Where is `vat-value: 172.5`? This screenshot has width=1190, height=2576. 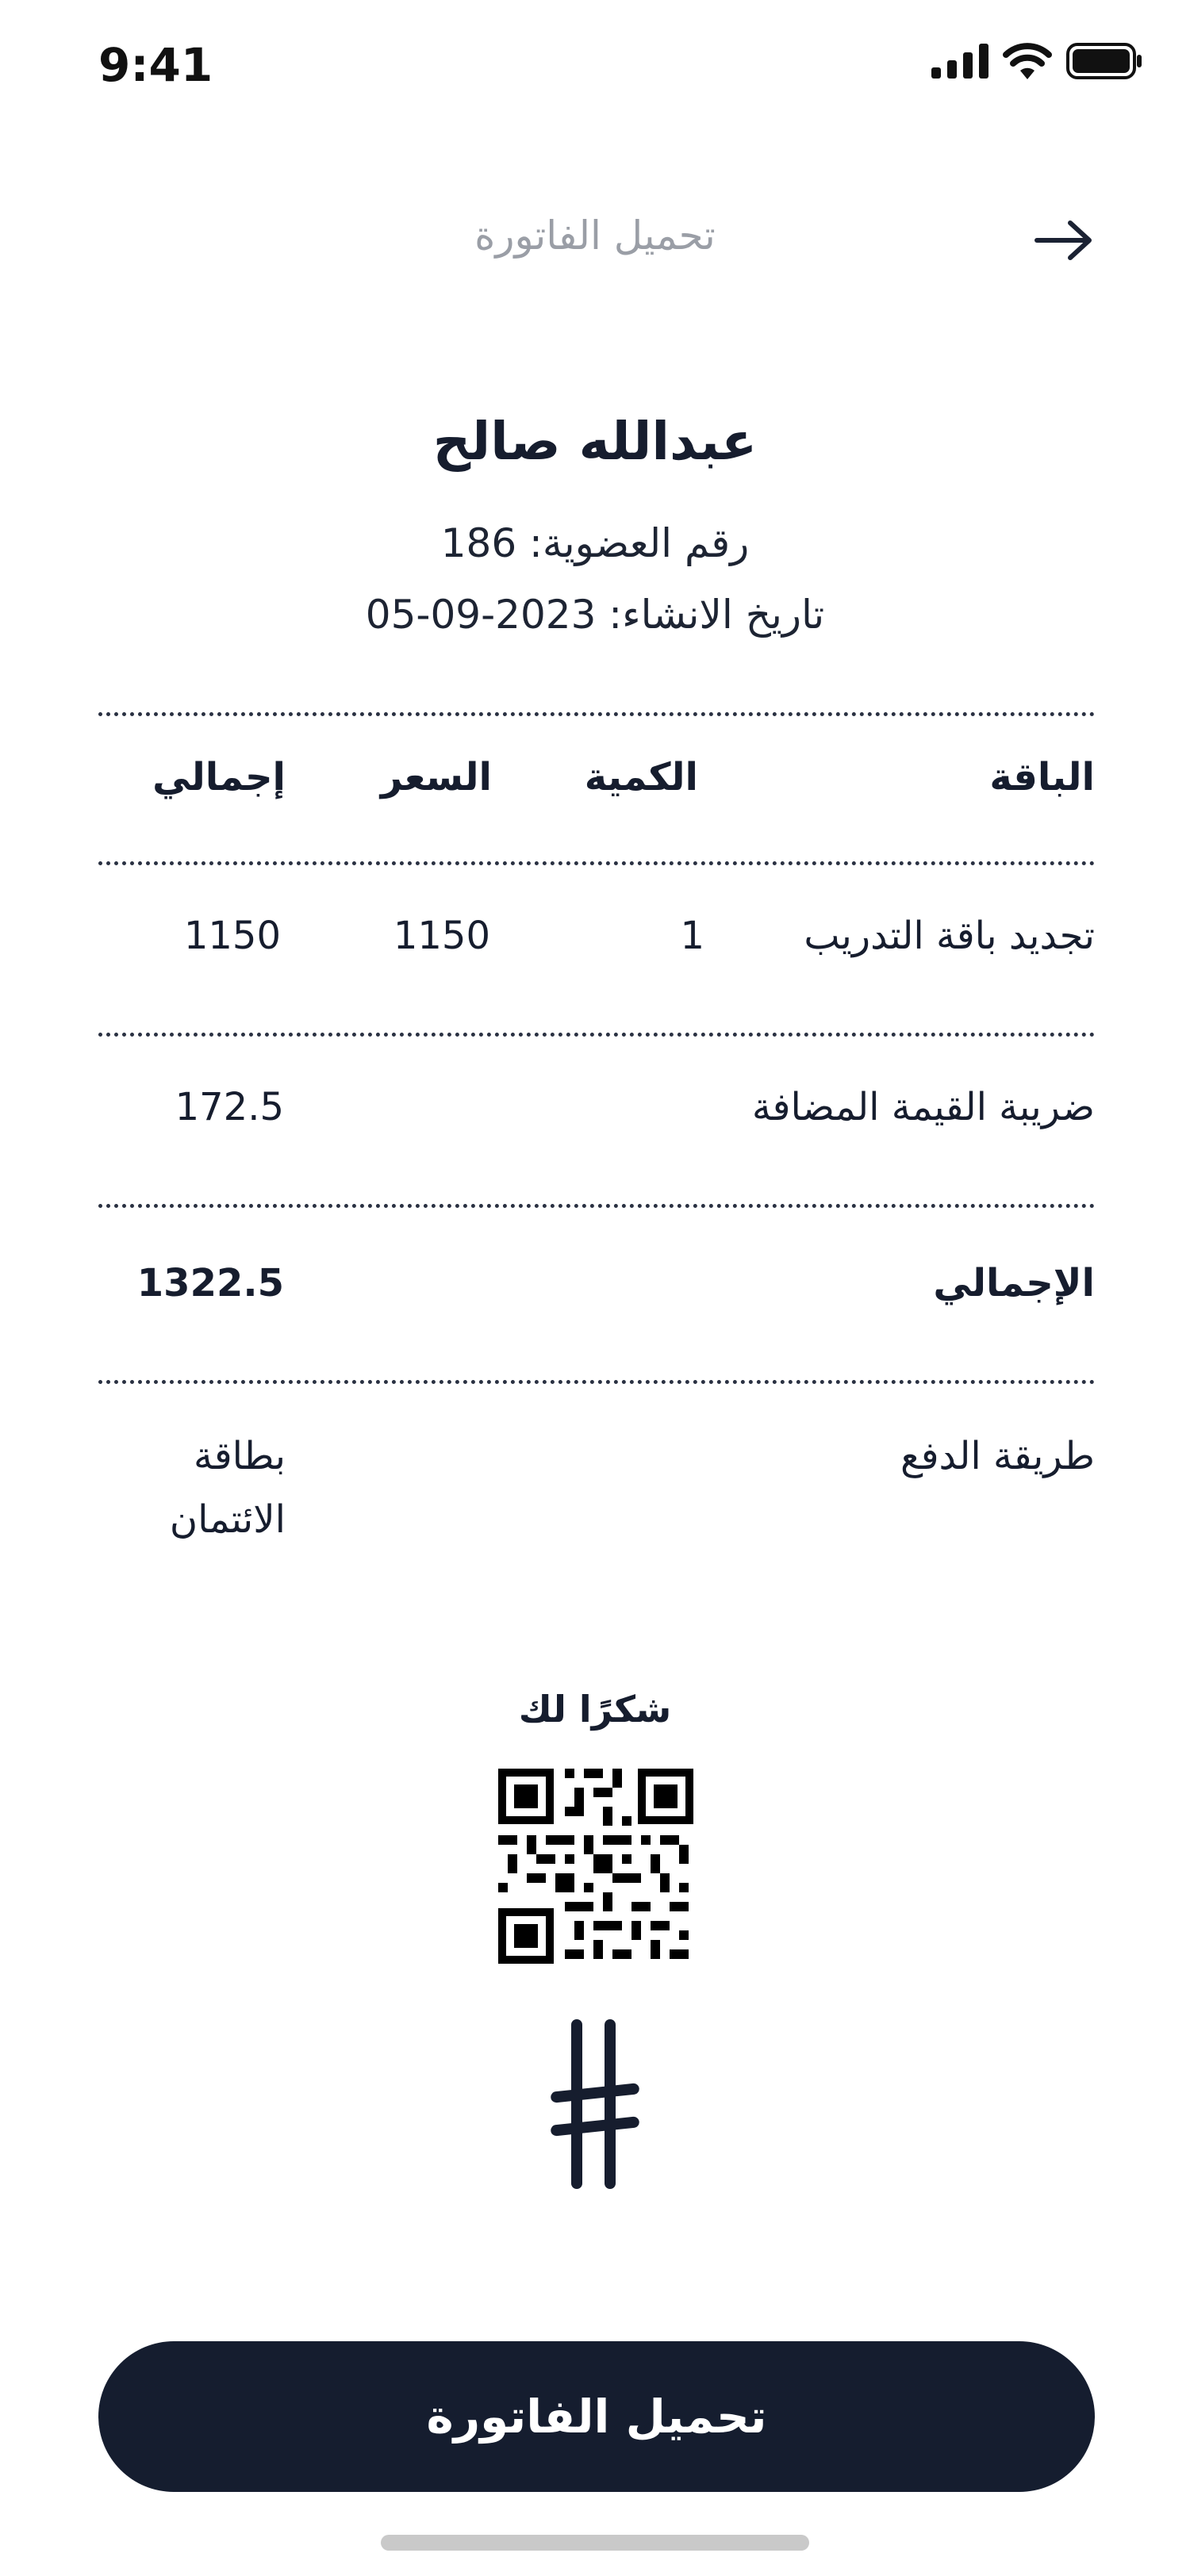 vat-value: 172.5 is located at coordinates (229, 1107).